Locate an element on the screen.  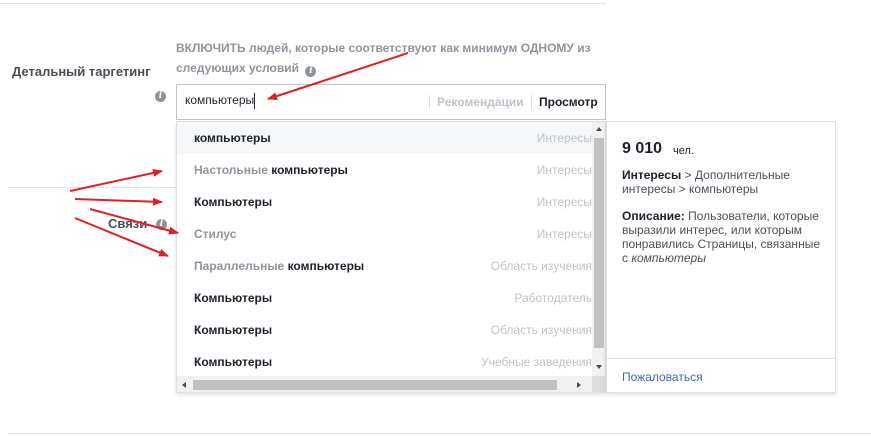
middle-divider is located at coordinates (93, 187).